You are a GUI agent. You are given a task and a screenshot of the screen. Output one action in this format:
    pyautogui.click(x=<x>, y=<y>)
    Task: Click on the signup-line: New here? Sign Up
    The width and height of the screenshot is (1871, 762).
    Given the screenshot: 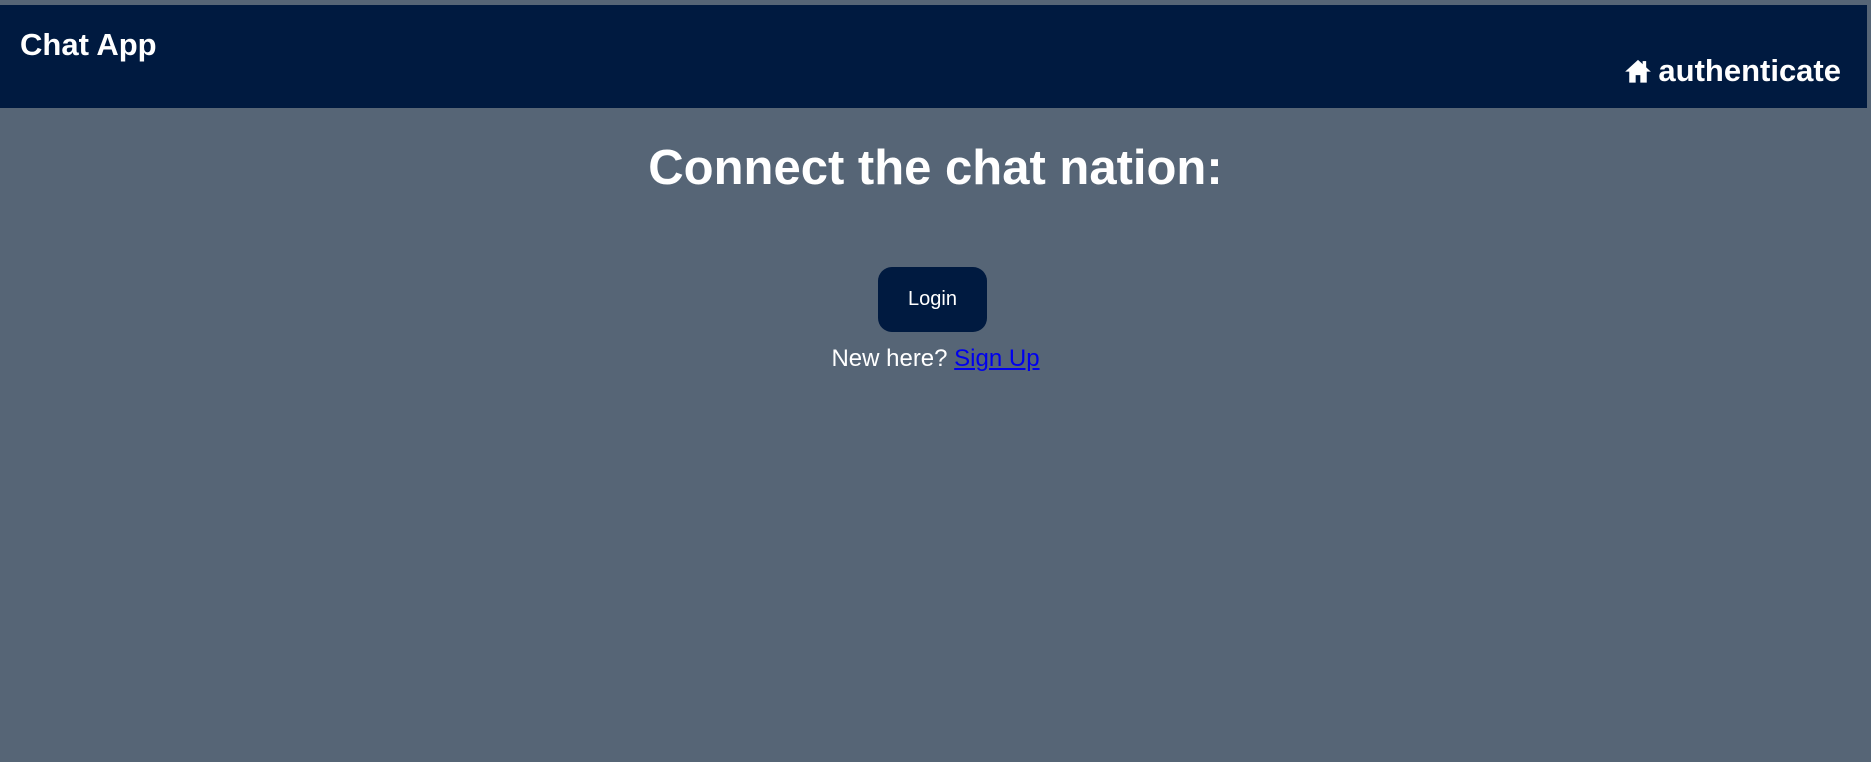 What is the action you would take?
    pyautogui.click(x=935, y=359)
    